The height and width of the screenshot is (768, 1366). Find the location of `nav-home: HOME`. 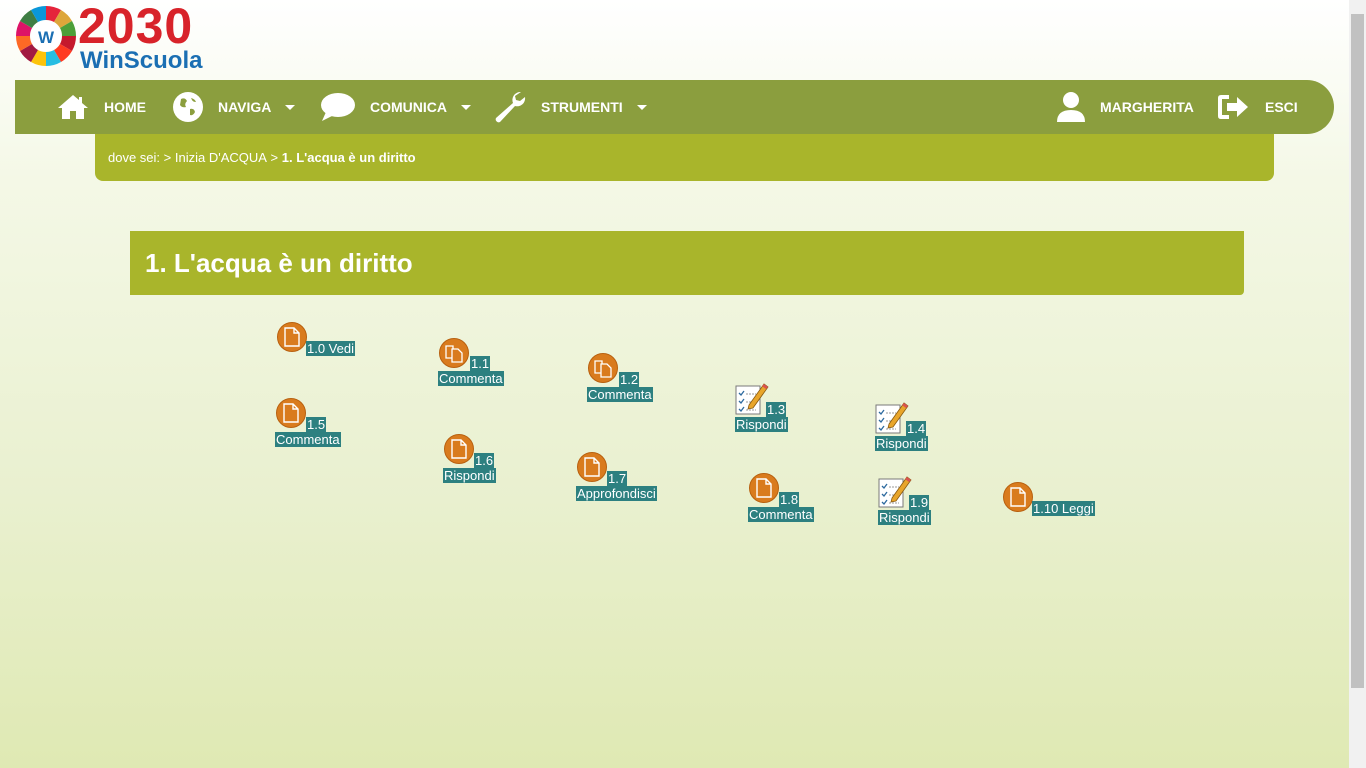

nav-home: HOME is located at coordinates (101, 107).